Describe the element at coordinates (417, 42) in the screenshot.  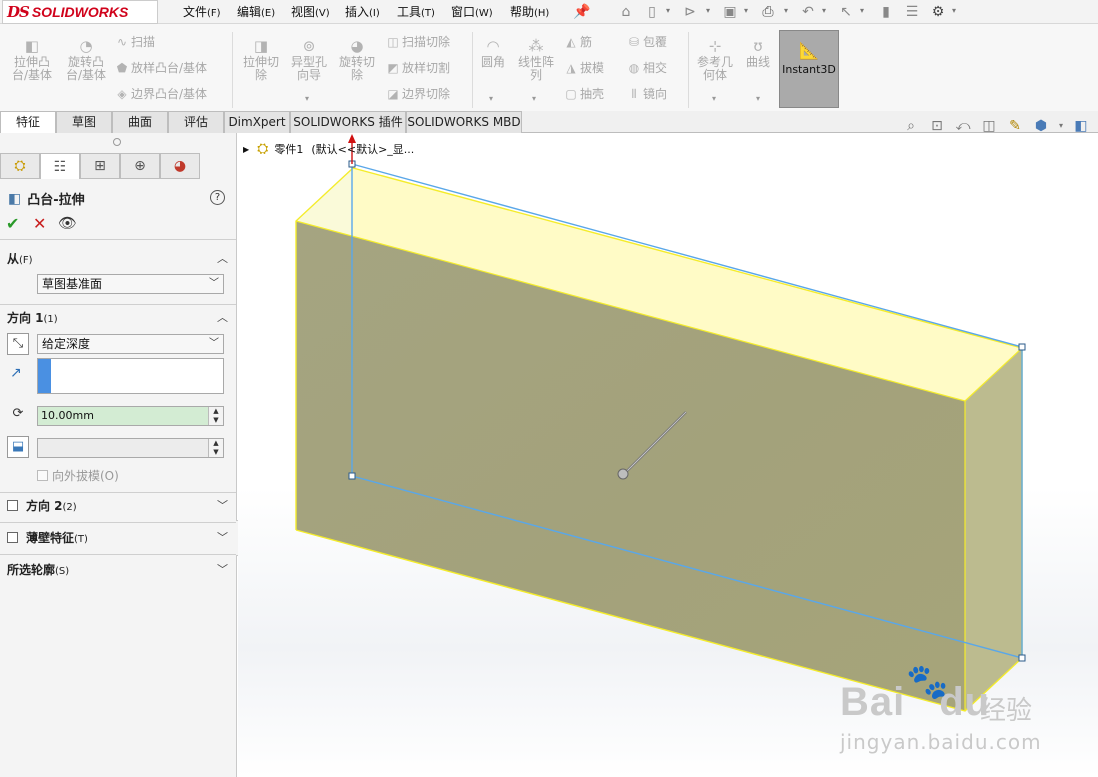
I see `sweep-cut-button: ◫ 扫描切除` at that location.